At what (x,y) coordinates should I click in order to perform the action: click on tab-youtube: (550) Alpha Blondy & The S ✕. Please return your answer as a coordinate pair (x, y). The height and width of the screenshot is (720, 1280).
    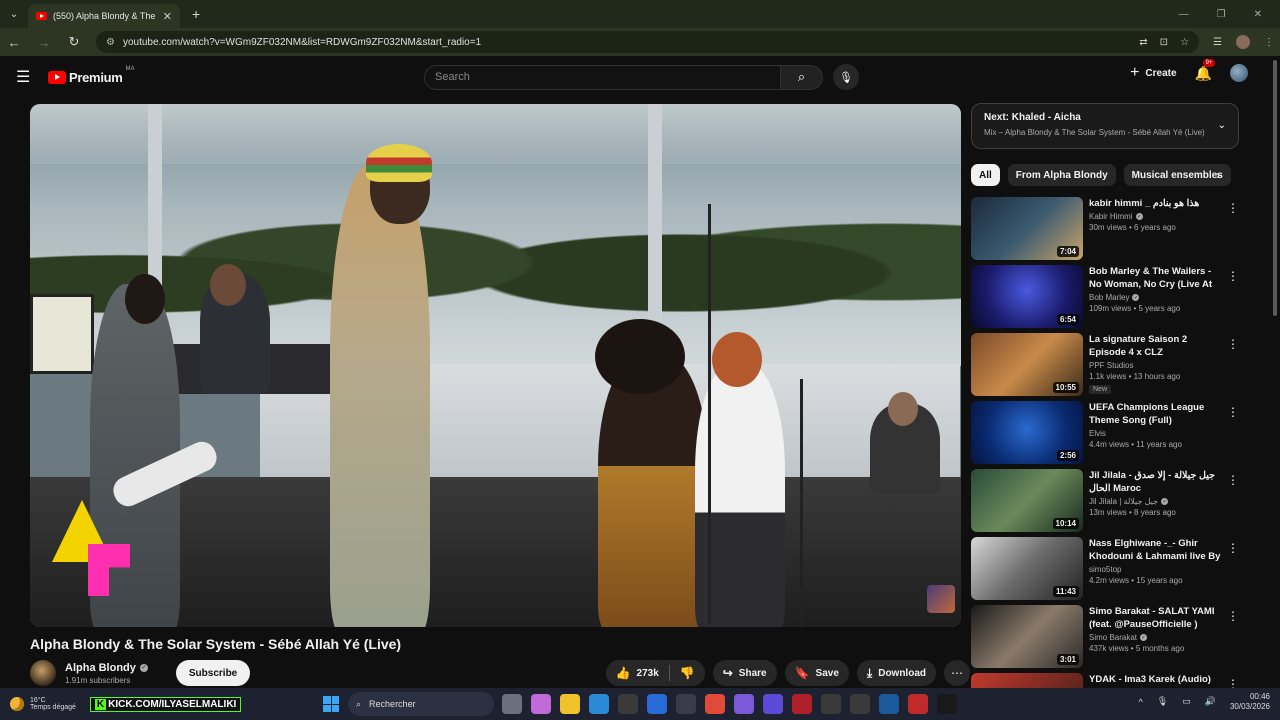
    Looking at the image, I should click on (104, 16).